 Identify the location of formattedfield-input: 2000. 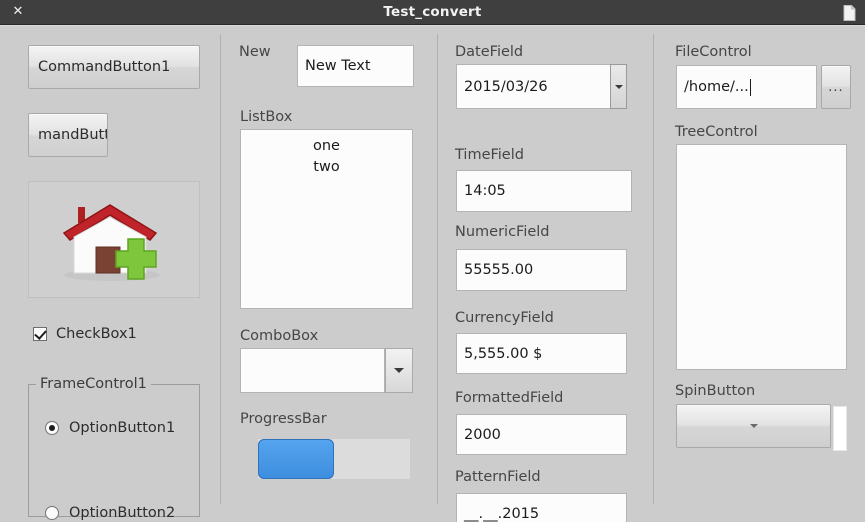
(541, 434).